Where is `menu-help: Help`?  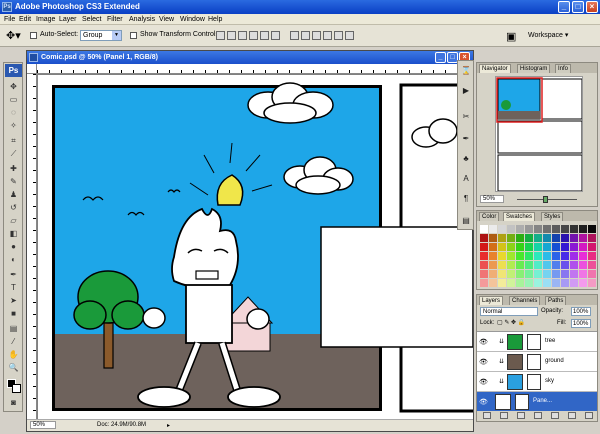 menu-help: Help is located at coordinates (215, 19).